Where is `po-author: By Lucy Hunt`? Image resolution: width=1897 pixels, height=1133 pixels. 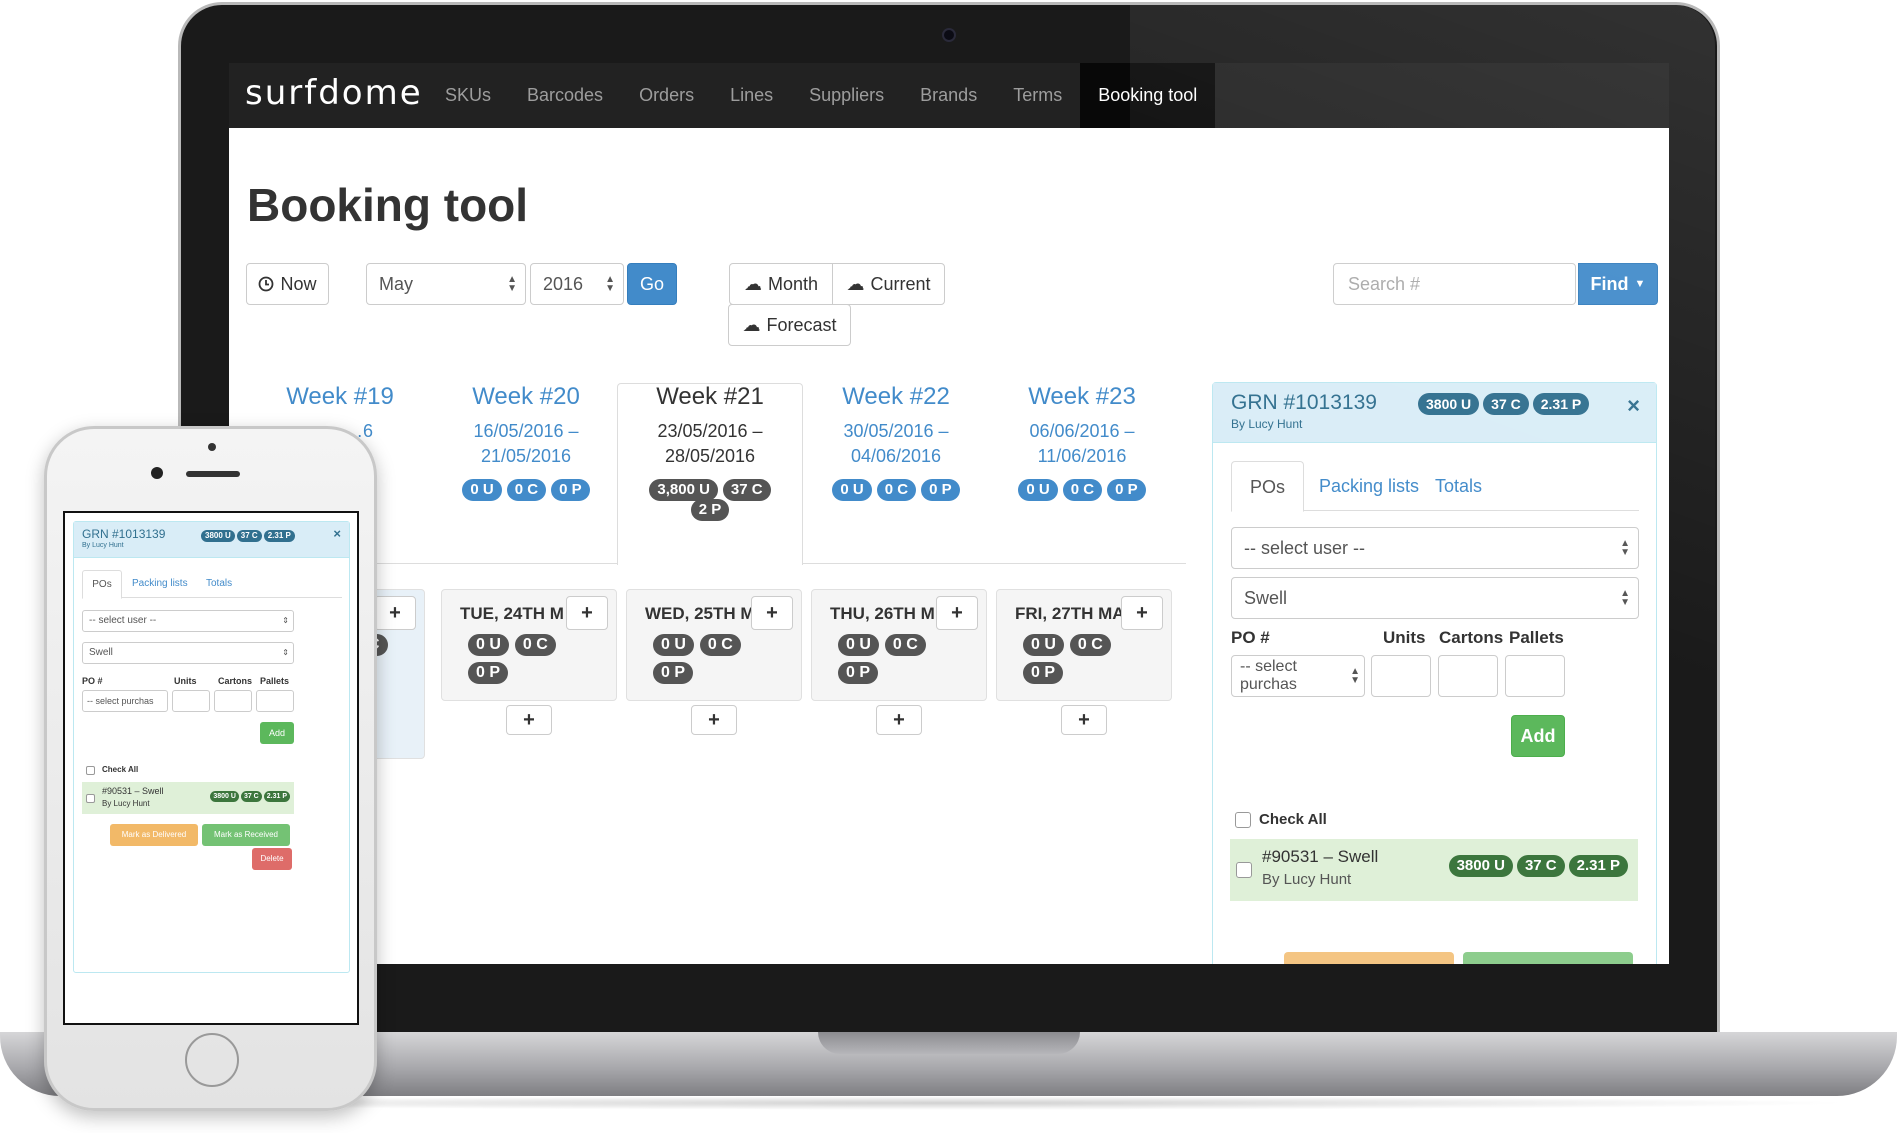 po-author: By Lucy Hunt is located at coordinates (1307, 879).